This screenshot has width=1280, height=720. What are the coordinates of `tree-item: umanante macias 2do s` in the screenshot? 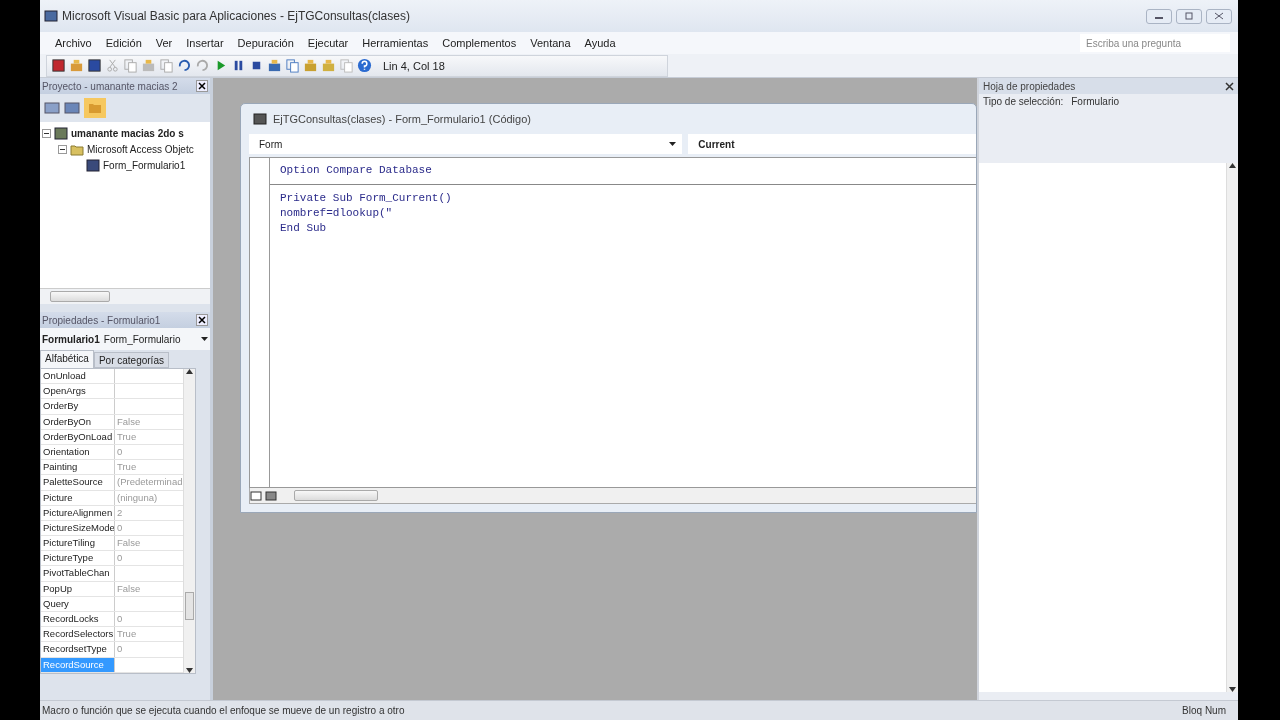 It's located at (127, 133).